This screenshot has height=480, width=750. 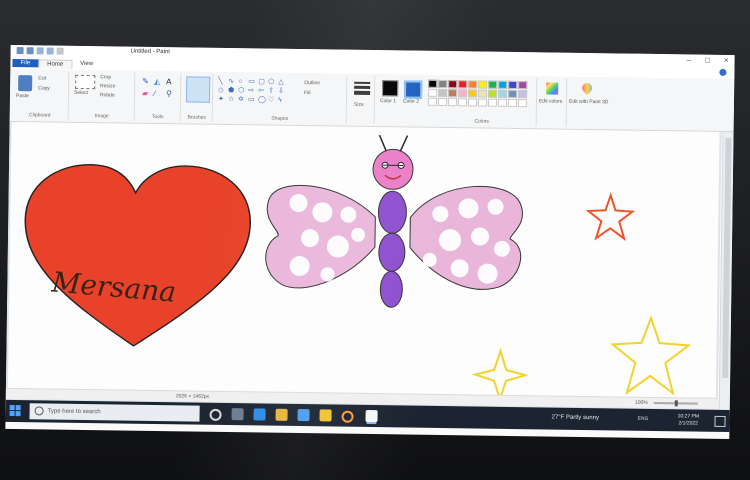 I want to click on save-icon, so click(x=30, y=51).